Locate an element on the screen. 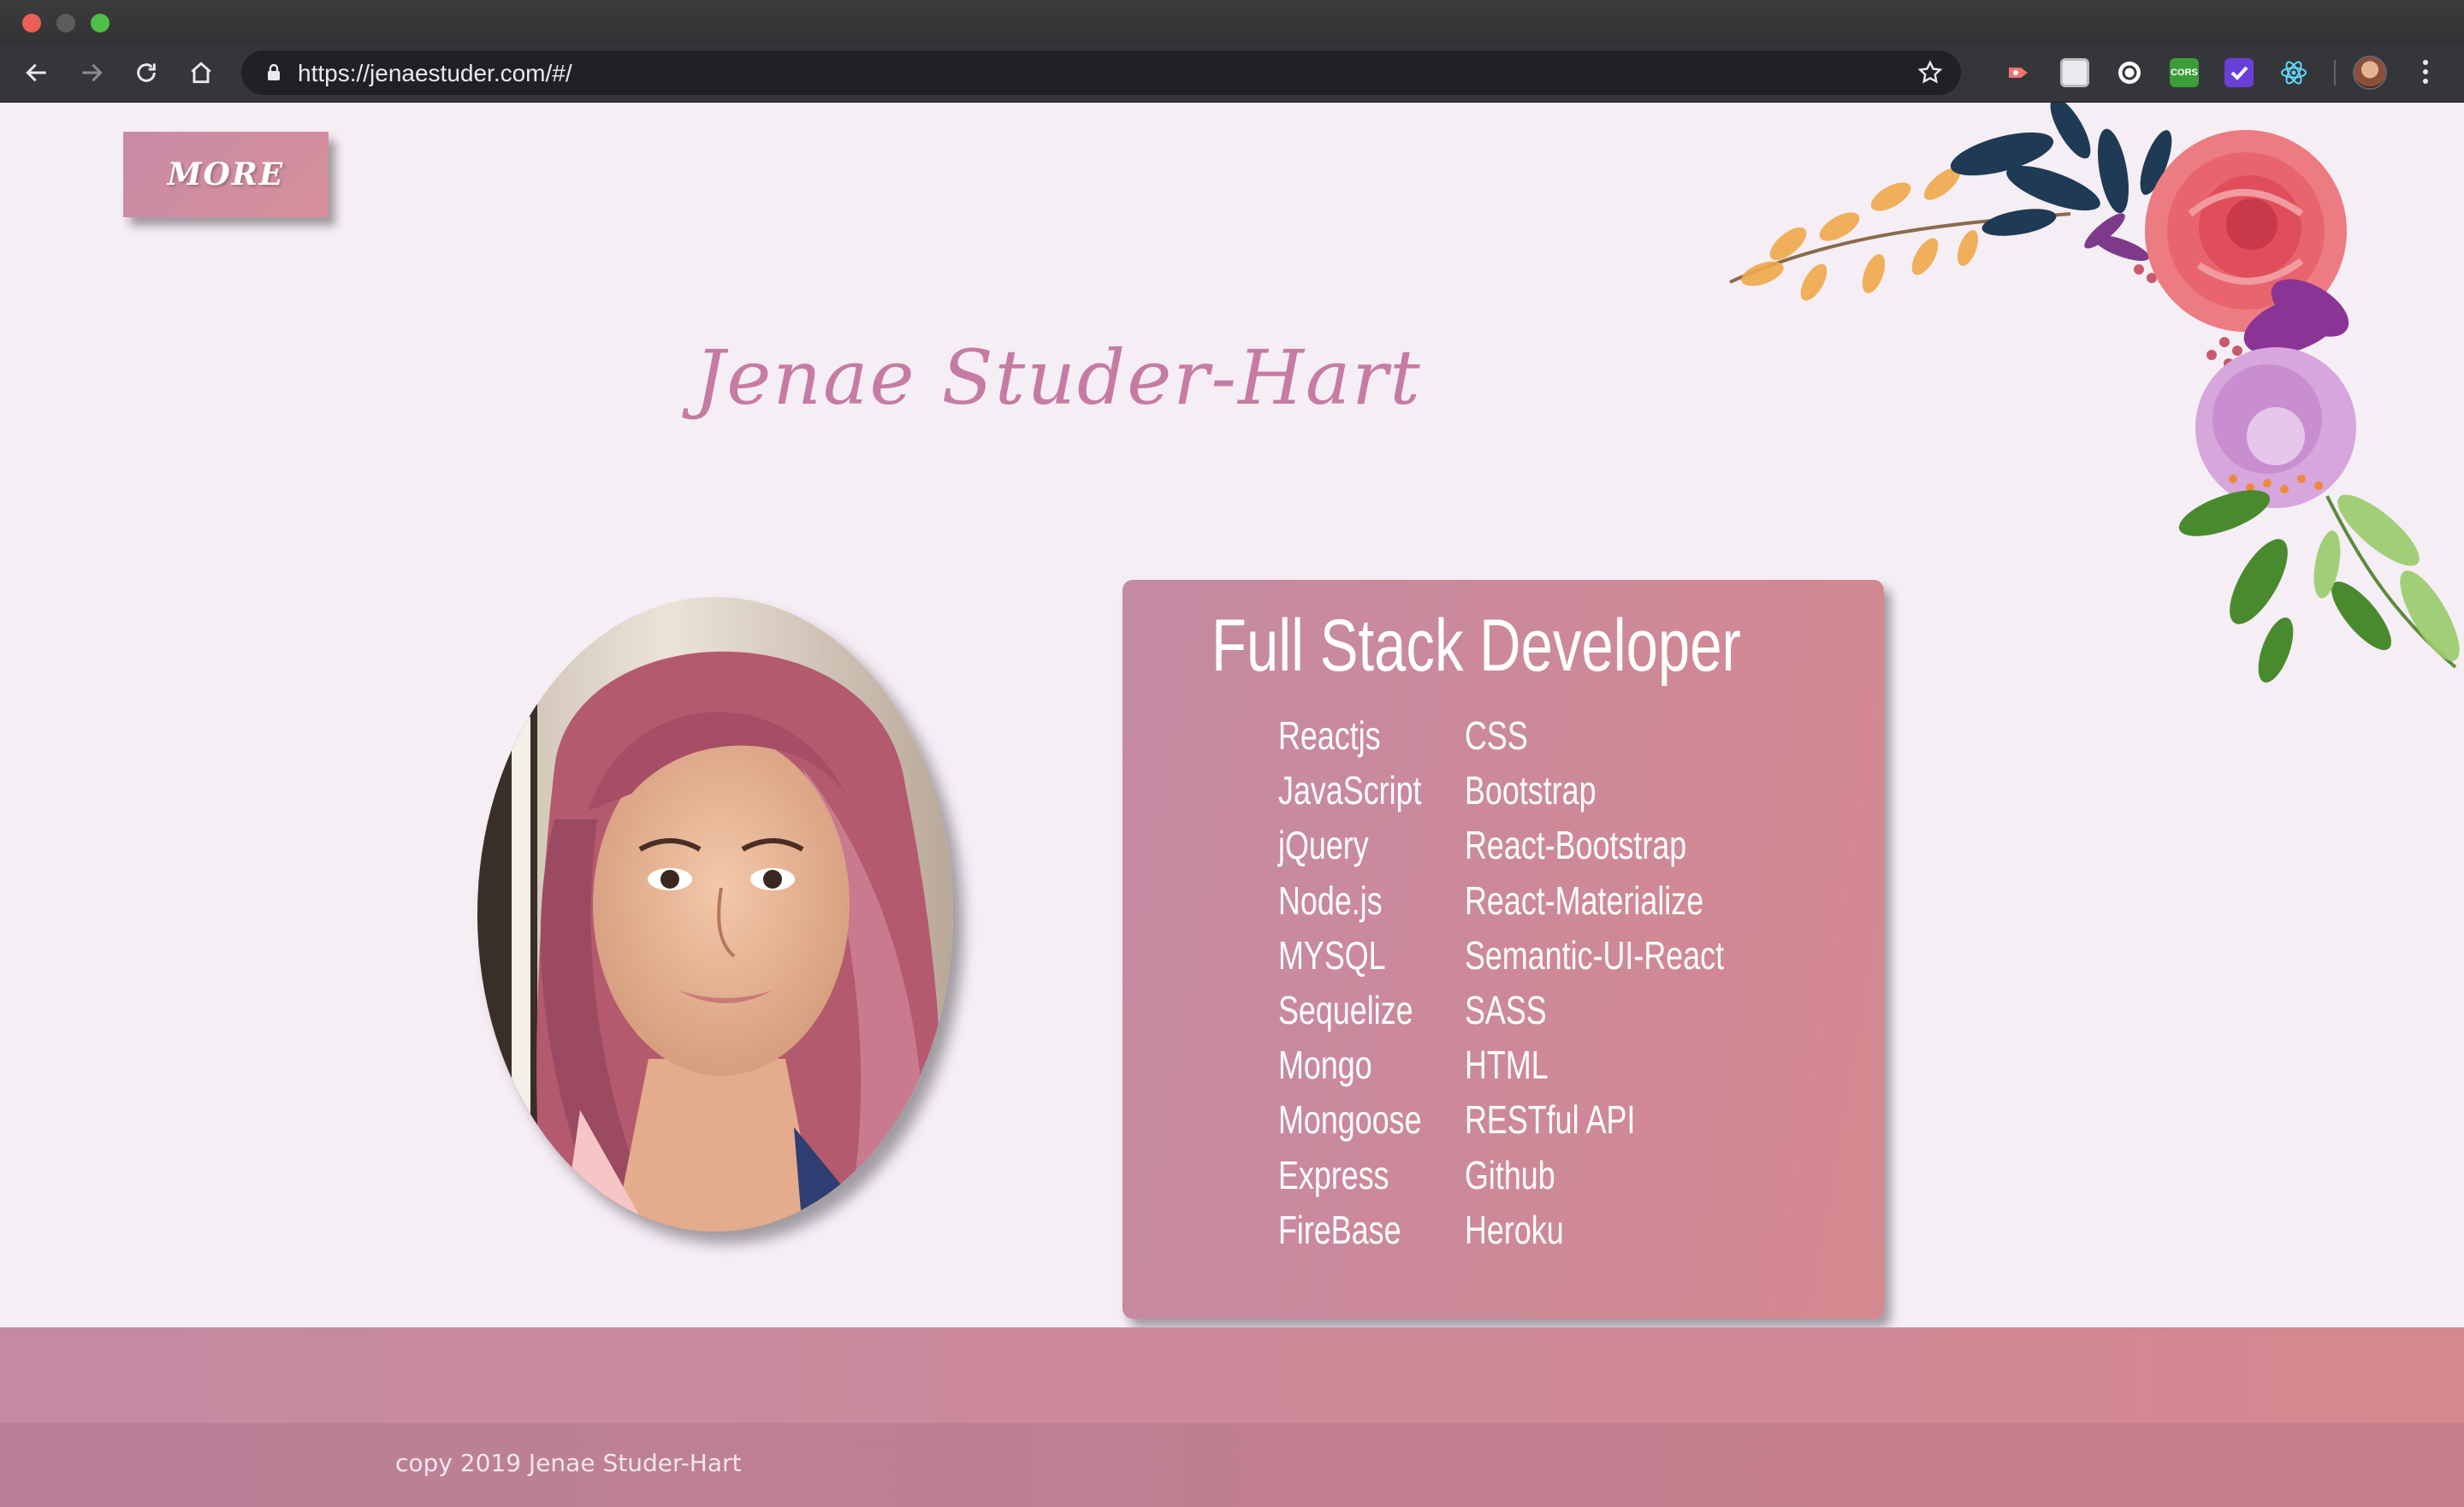  react-devtools-icon is located at coordinates (2293, 72).